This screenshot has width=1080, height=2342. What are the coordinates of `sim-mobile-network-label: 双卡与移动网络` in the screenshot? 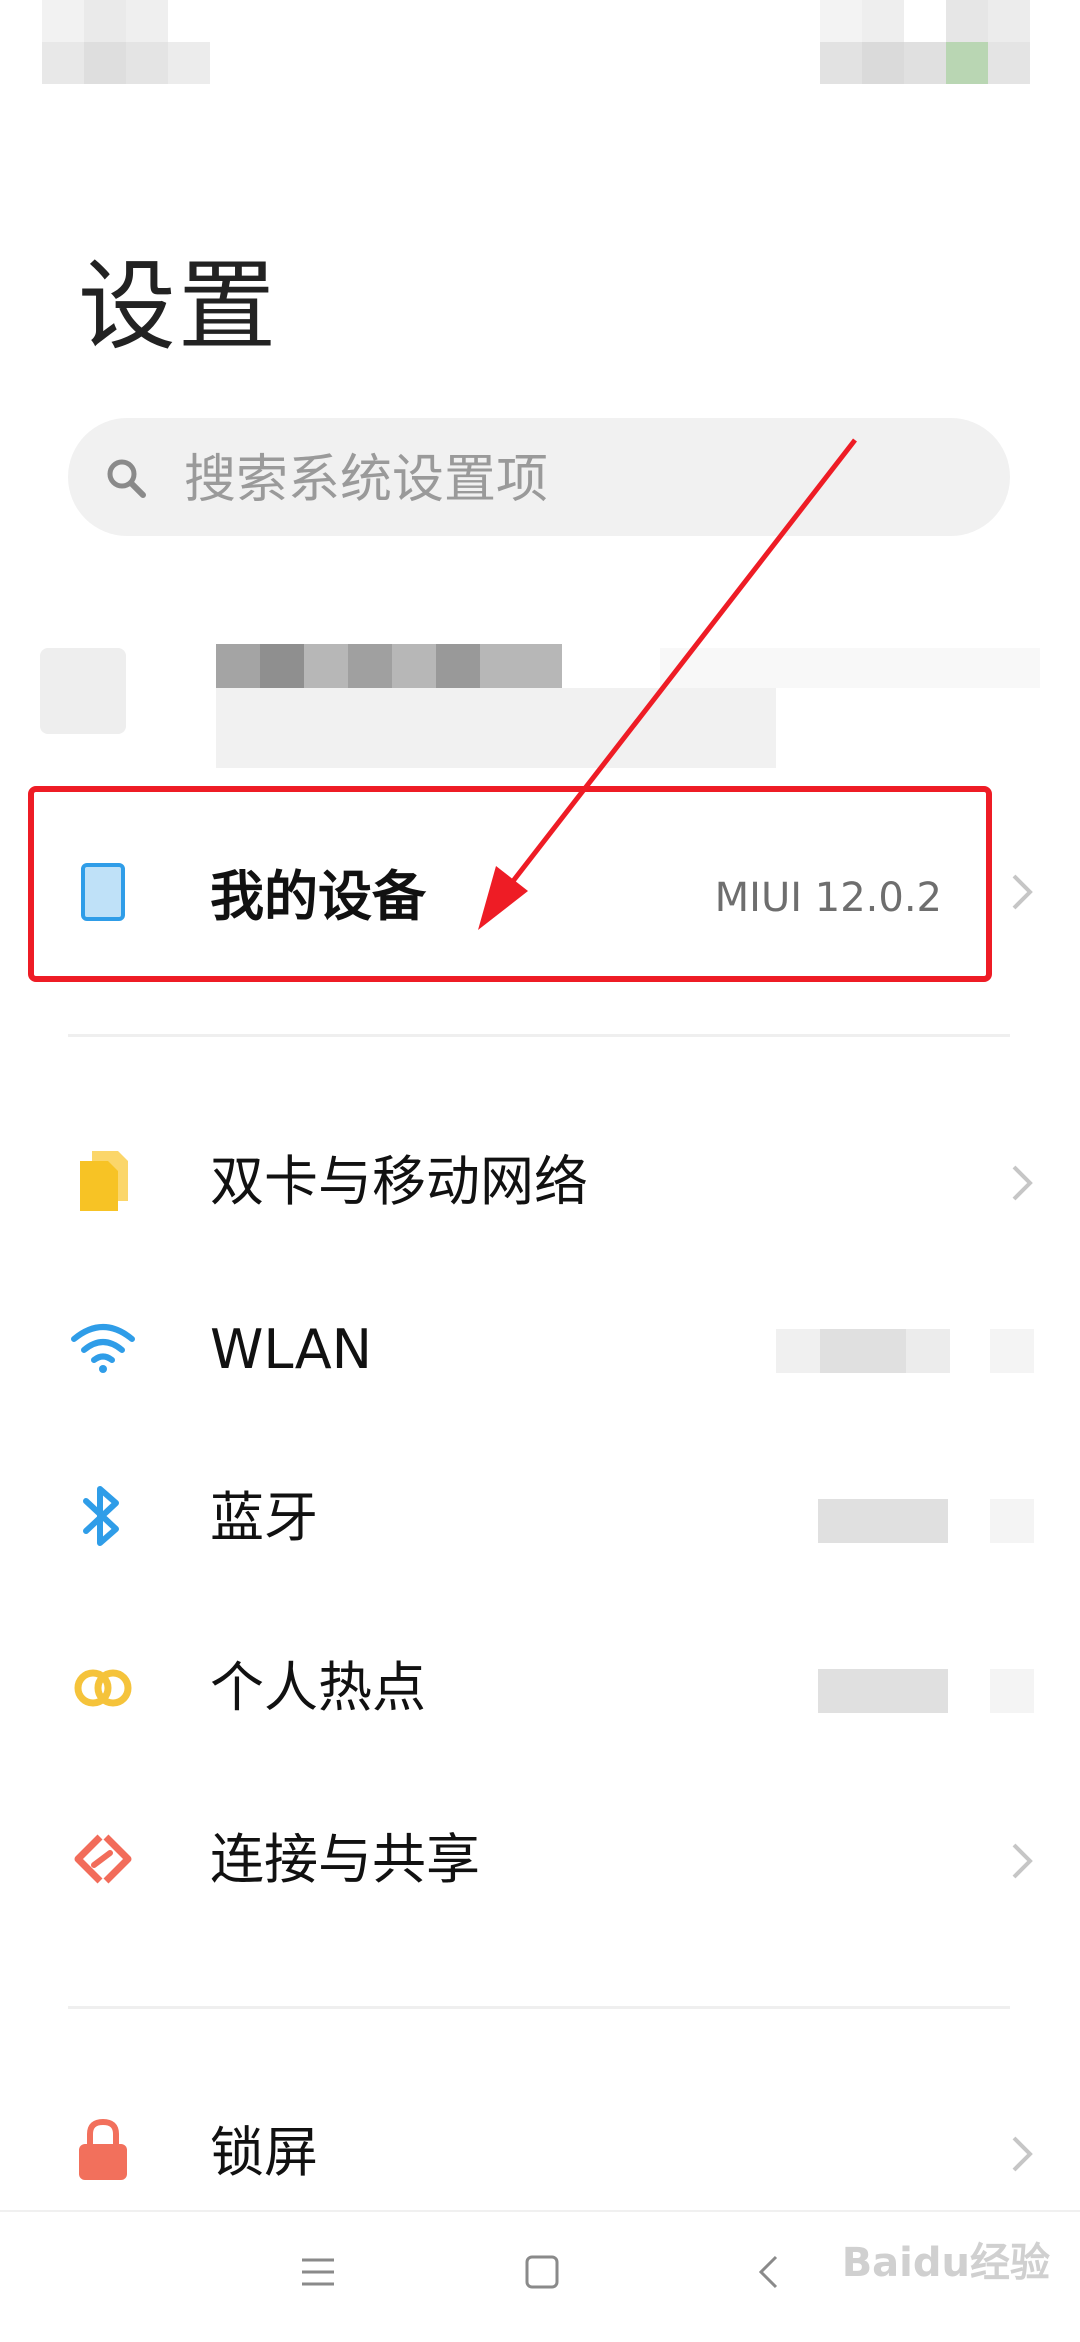 It's located at (399, 1181).